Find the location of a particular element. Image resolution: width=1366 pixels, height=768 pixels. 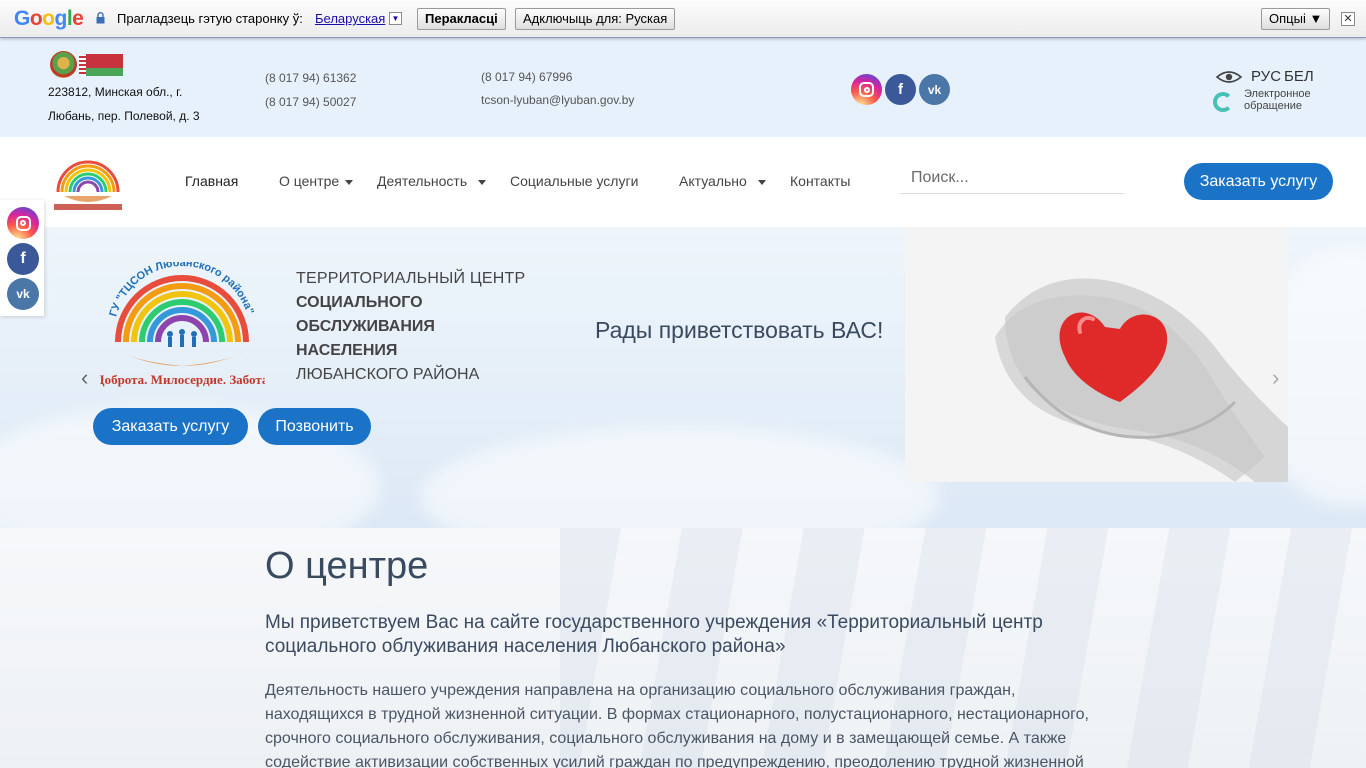

address-line-1: 223812, Минская обл., г. is located at coordinates (115, 92).